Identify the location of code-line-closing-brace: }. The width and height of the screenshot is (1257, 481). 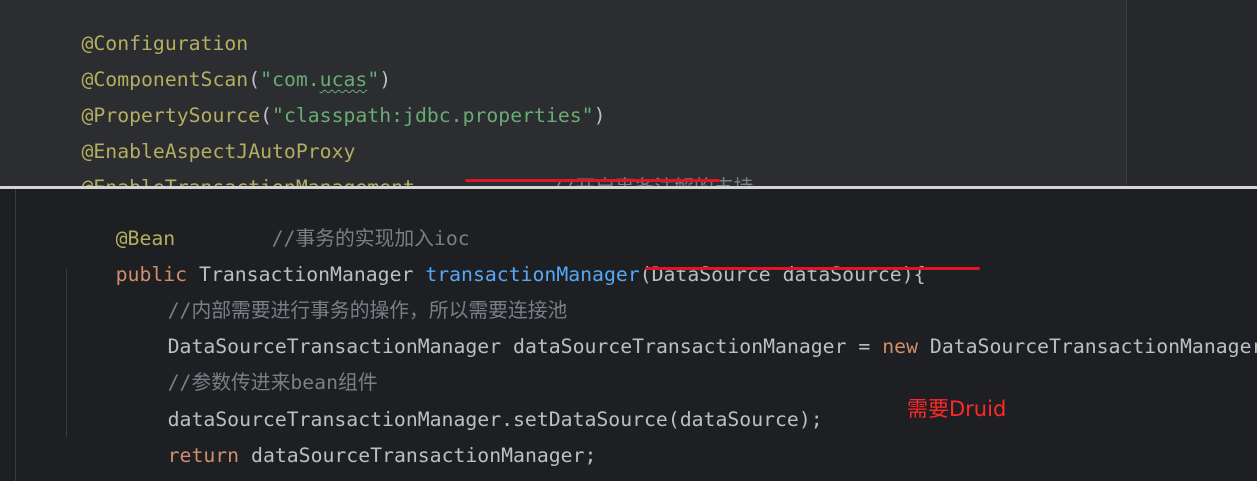
(98, 467).